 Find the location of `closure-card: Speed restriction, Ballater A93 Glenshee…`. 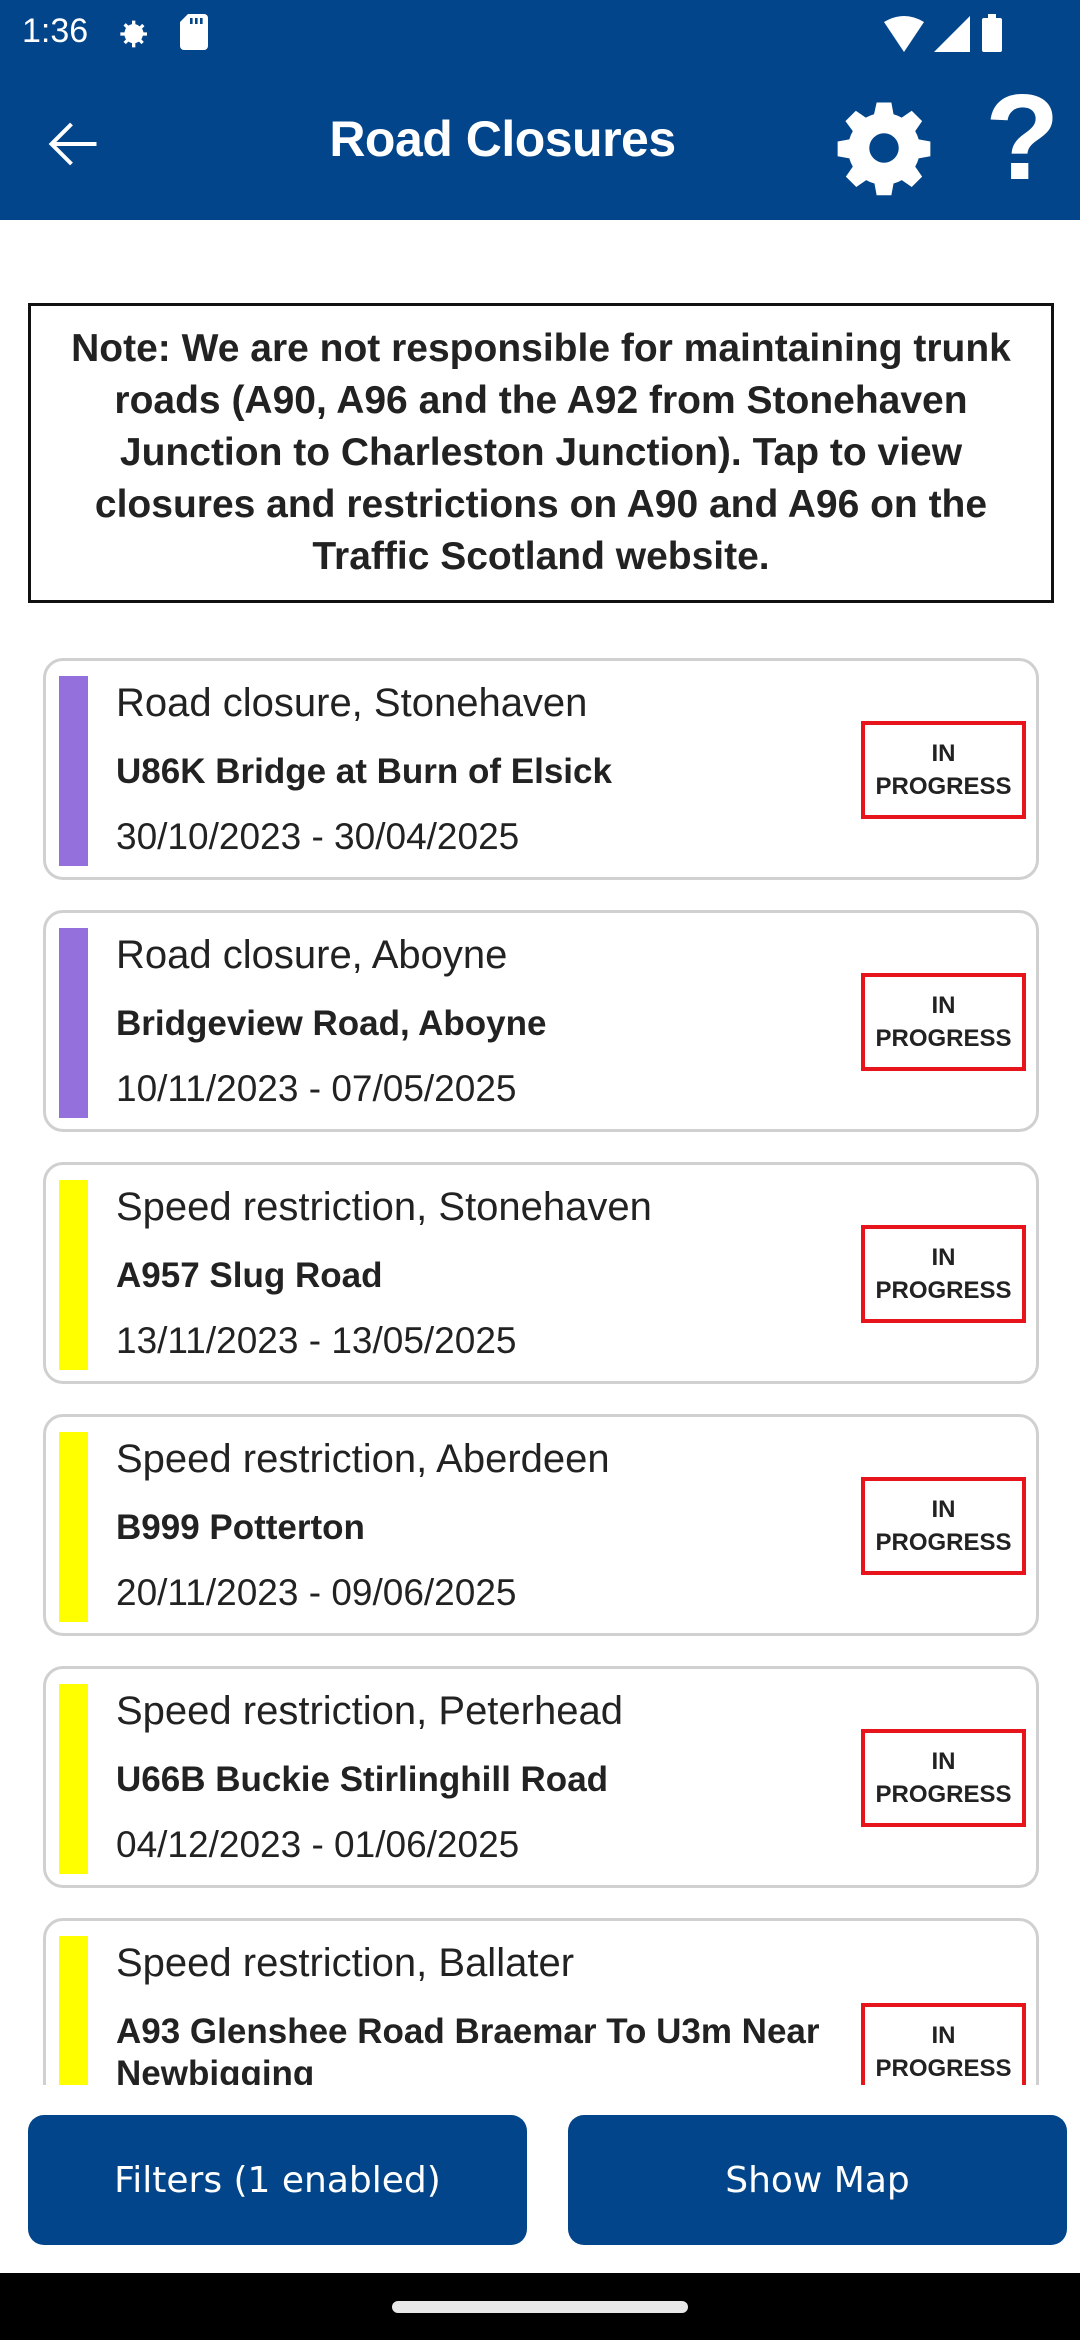

closure-card: Speed restriction, Ballater A93 Glenshee… is located at coordinates (541, 2001).